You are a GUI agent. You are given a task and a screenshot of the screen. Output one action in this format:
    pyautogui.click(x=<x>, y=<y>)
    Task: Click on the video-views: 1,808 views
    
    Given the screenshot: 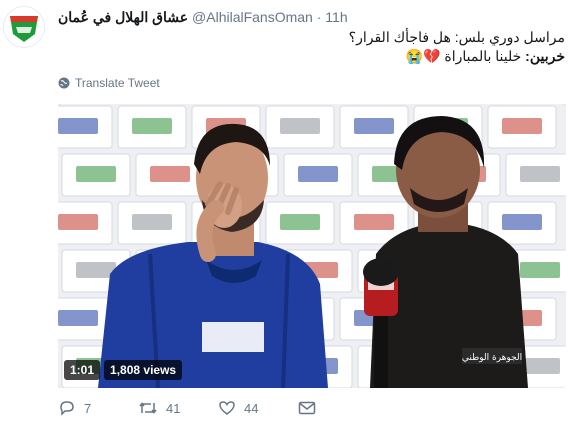 What is the action you would take?
    pyautogui.click(x=143, y=370)
    